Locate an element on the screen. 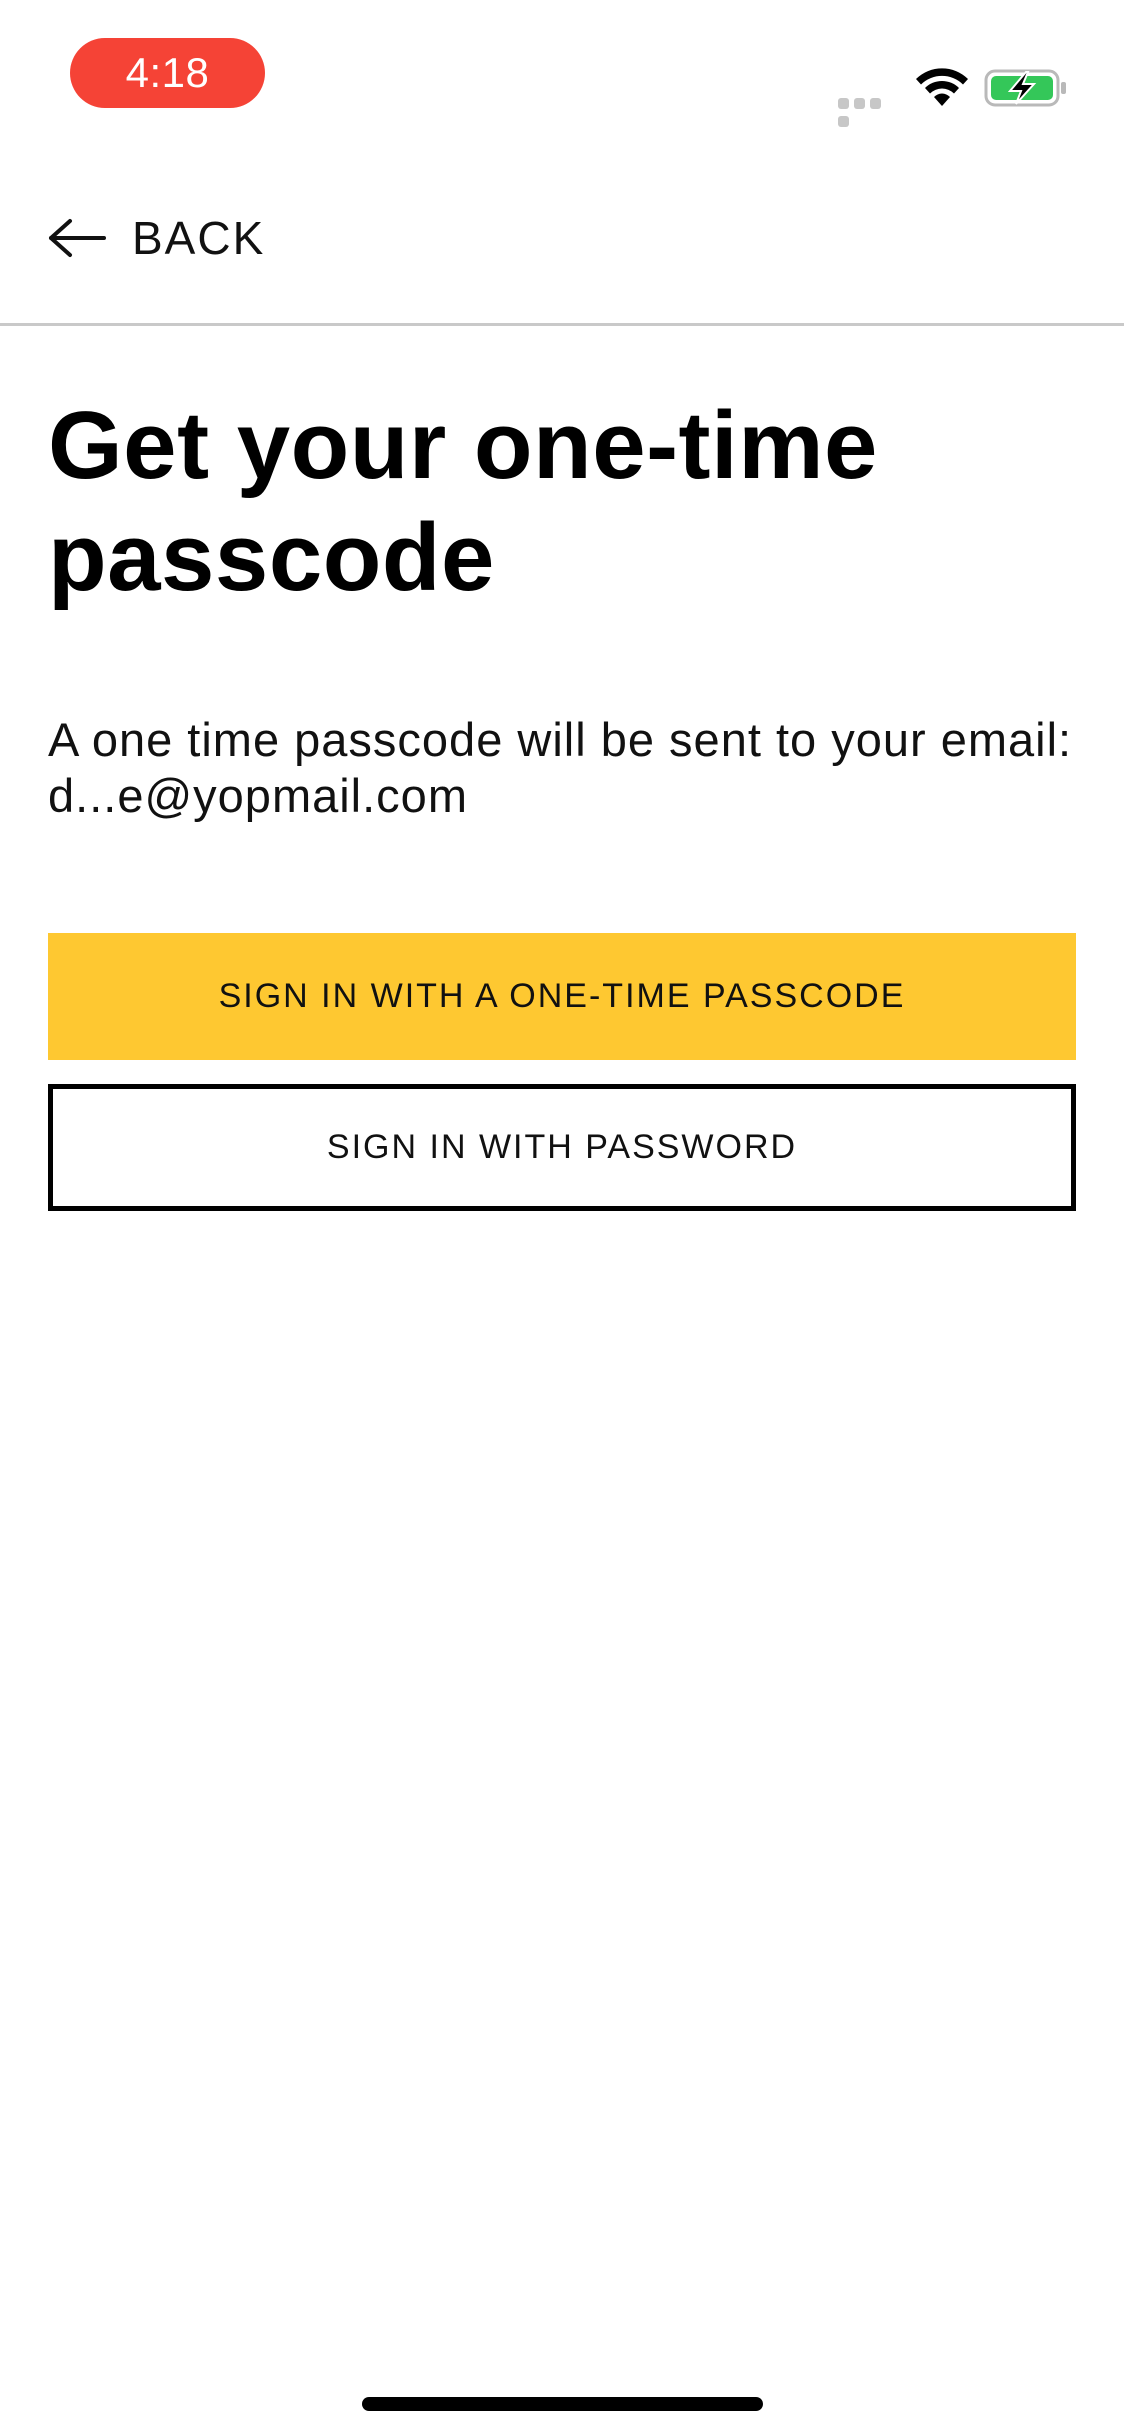  wifi-icon is located at coordinates (942, 87).